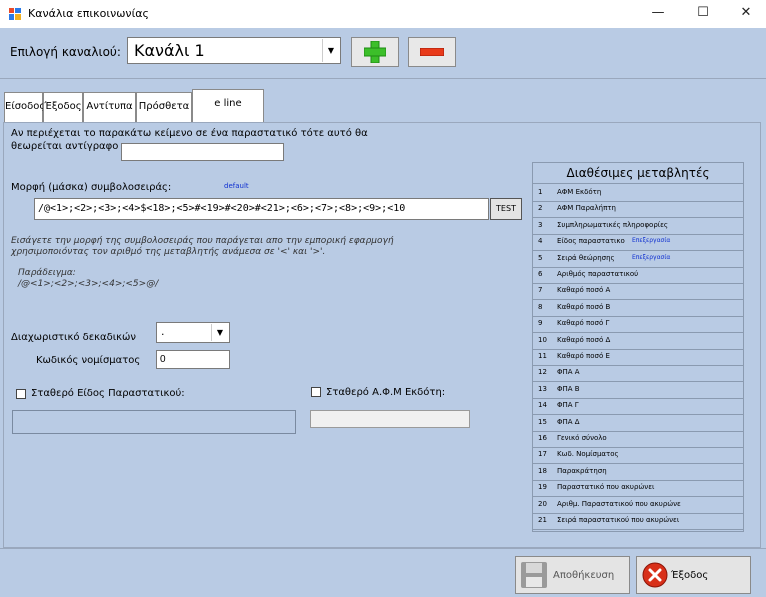 The width and height of the screenshot is (766, 597). I want to click on variable-number: 5, so click(540, 257).